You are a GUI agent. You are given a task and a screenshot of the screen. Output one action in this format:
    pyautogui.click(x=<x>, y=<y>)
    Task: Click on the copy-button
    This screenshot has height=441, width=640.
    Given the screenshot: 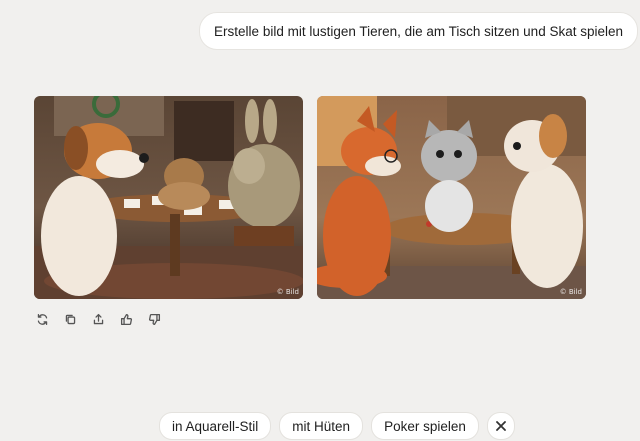 What is the action you would take?
    pyautogui.click(x=70, y=319)
    